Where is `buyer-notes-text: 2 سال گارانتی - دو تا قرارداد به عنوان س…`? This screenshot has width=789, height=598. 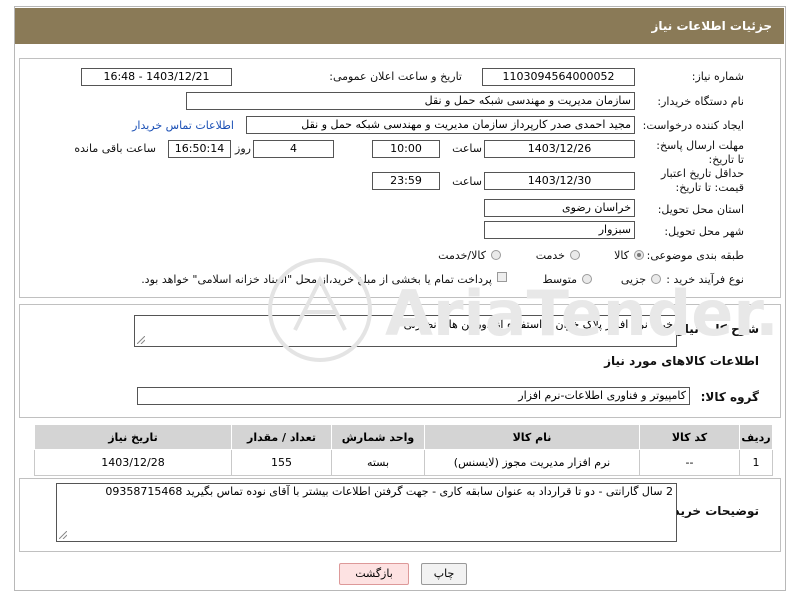
buyer-notes-text: 2 سال گارانتی - دو تا قرارداد به عنوان س… is located at coordinates (389, 491).